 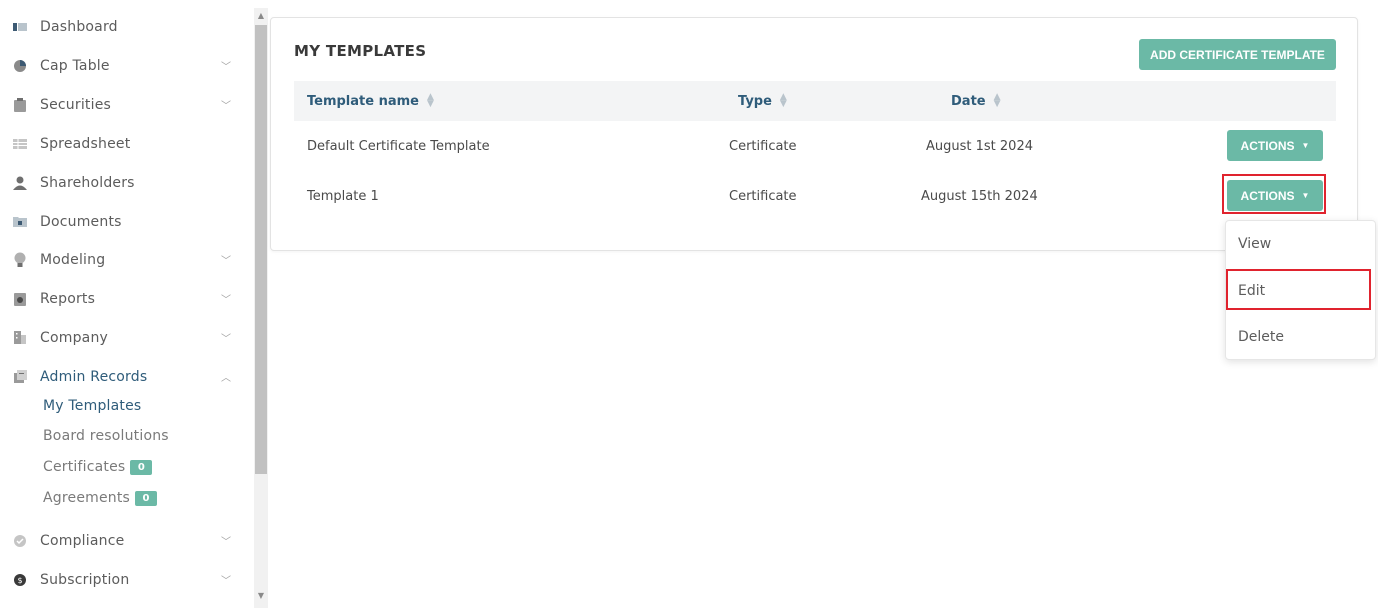 I want to click on sidebar-subitem-my-templates: My Templates, so click(x=92, y=406).